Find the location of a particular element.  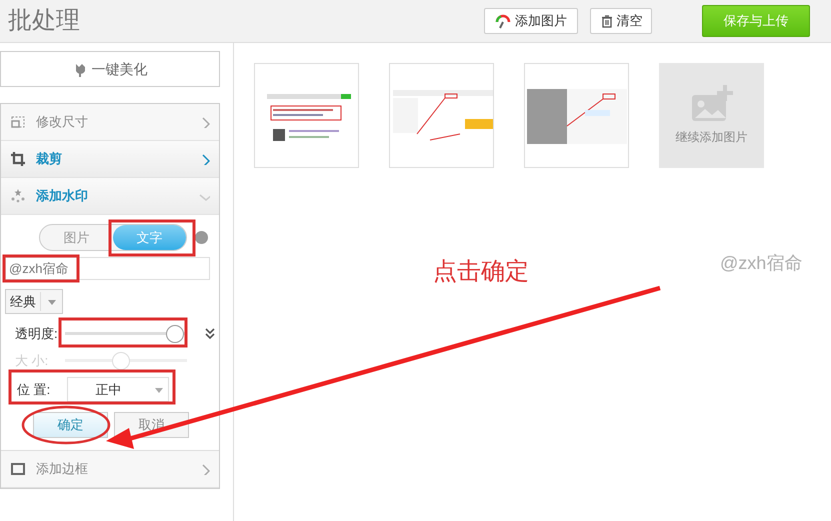

section-header: 修改尺寸 is located at coordinates (110, 122).